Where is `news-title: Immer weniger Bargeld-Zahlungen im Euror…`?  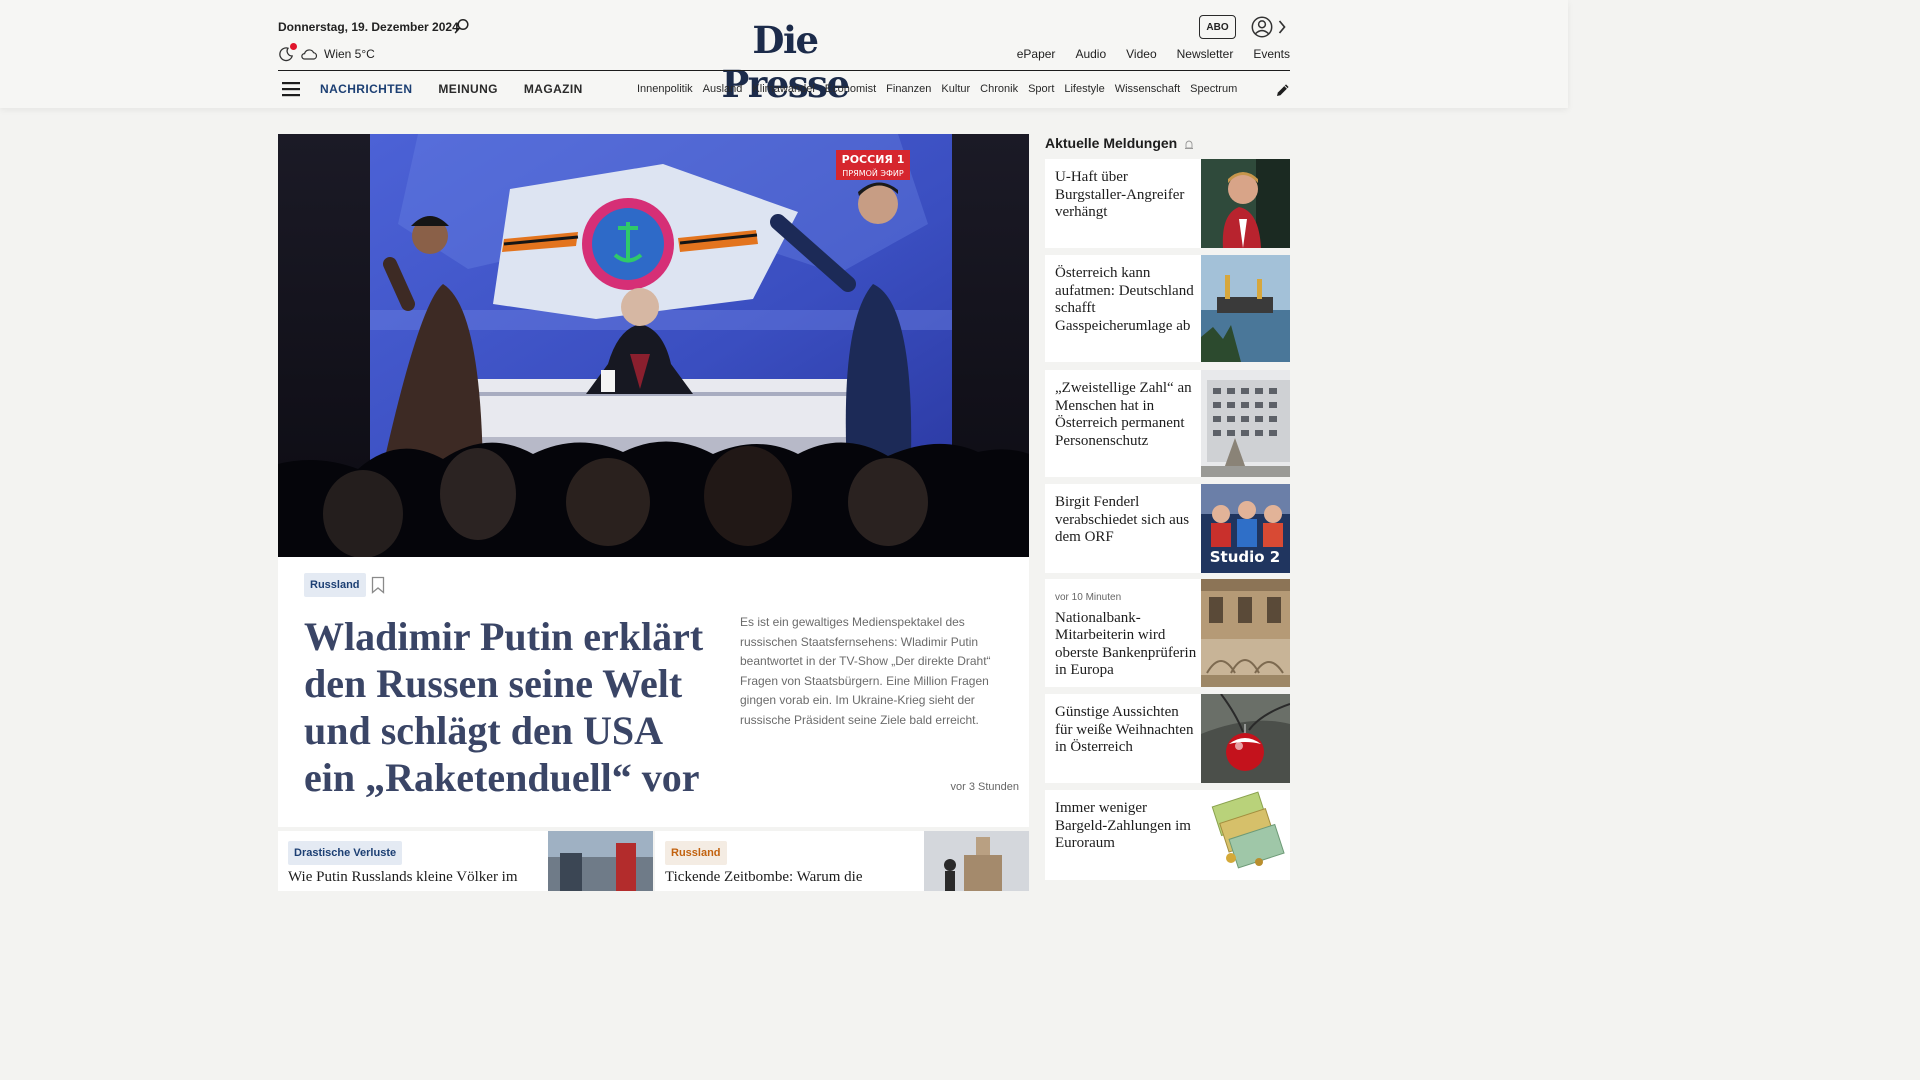
news-title: Immer weniger Bargeld-Zahlungen im Euror… is located at coordinates (1126, 826).